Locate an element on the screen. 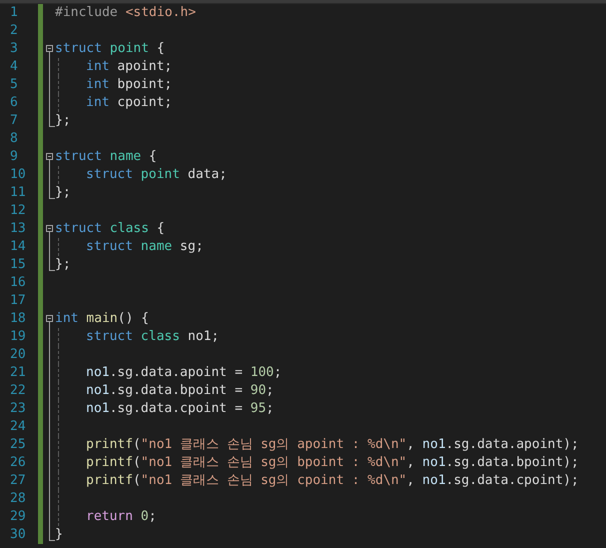 The image size is (606, 548). line-number: 28 is located at coordinates (18, 499).